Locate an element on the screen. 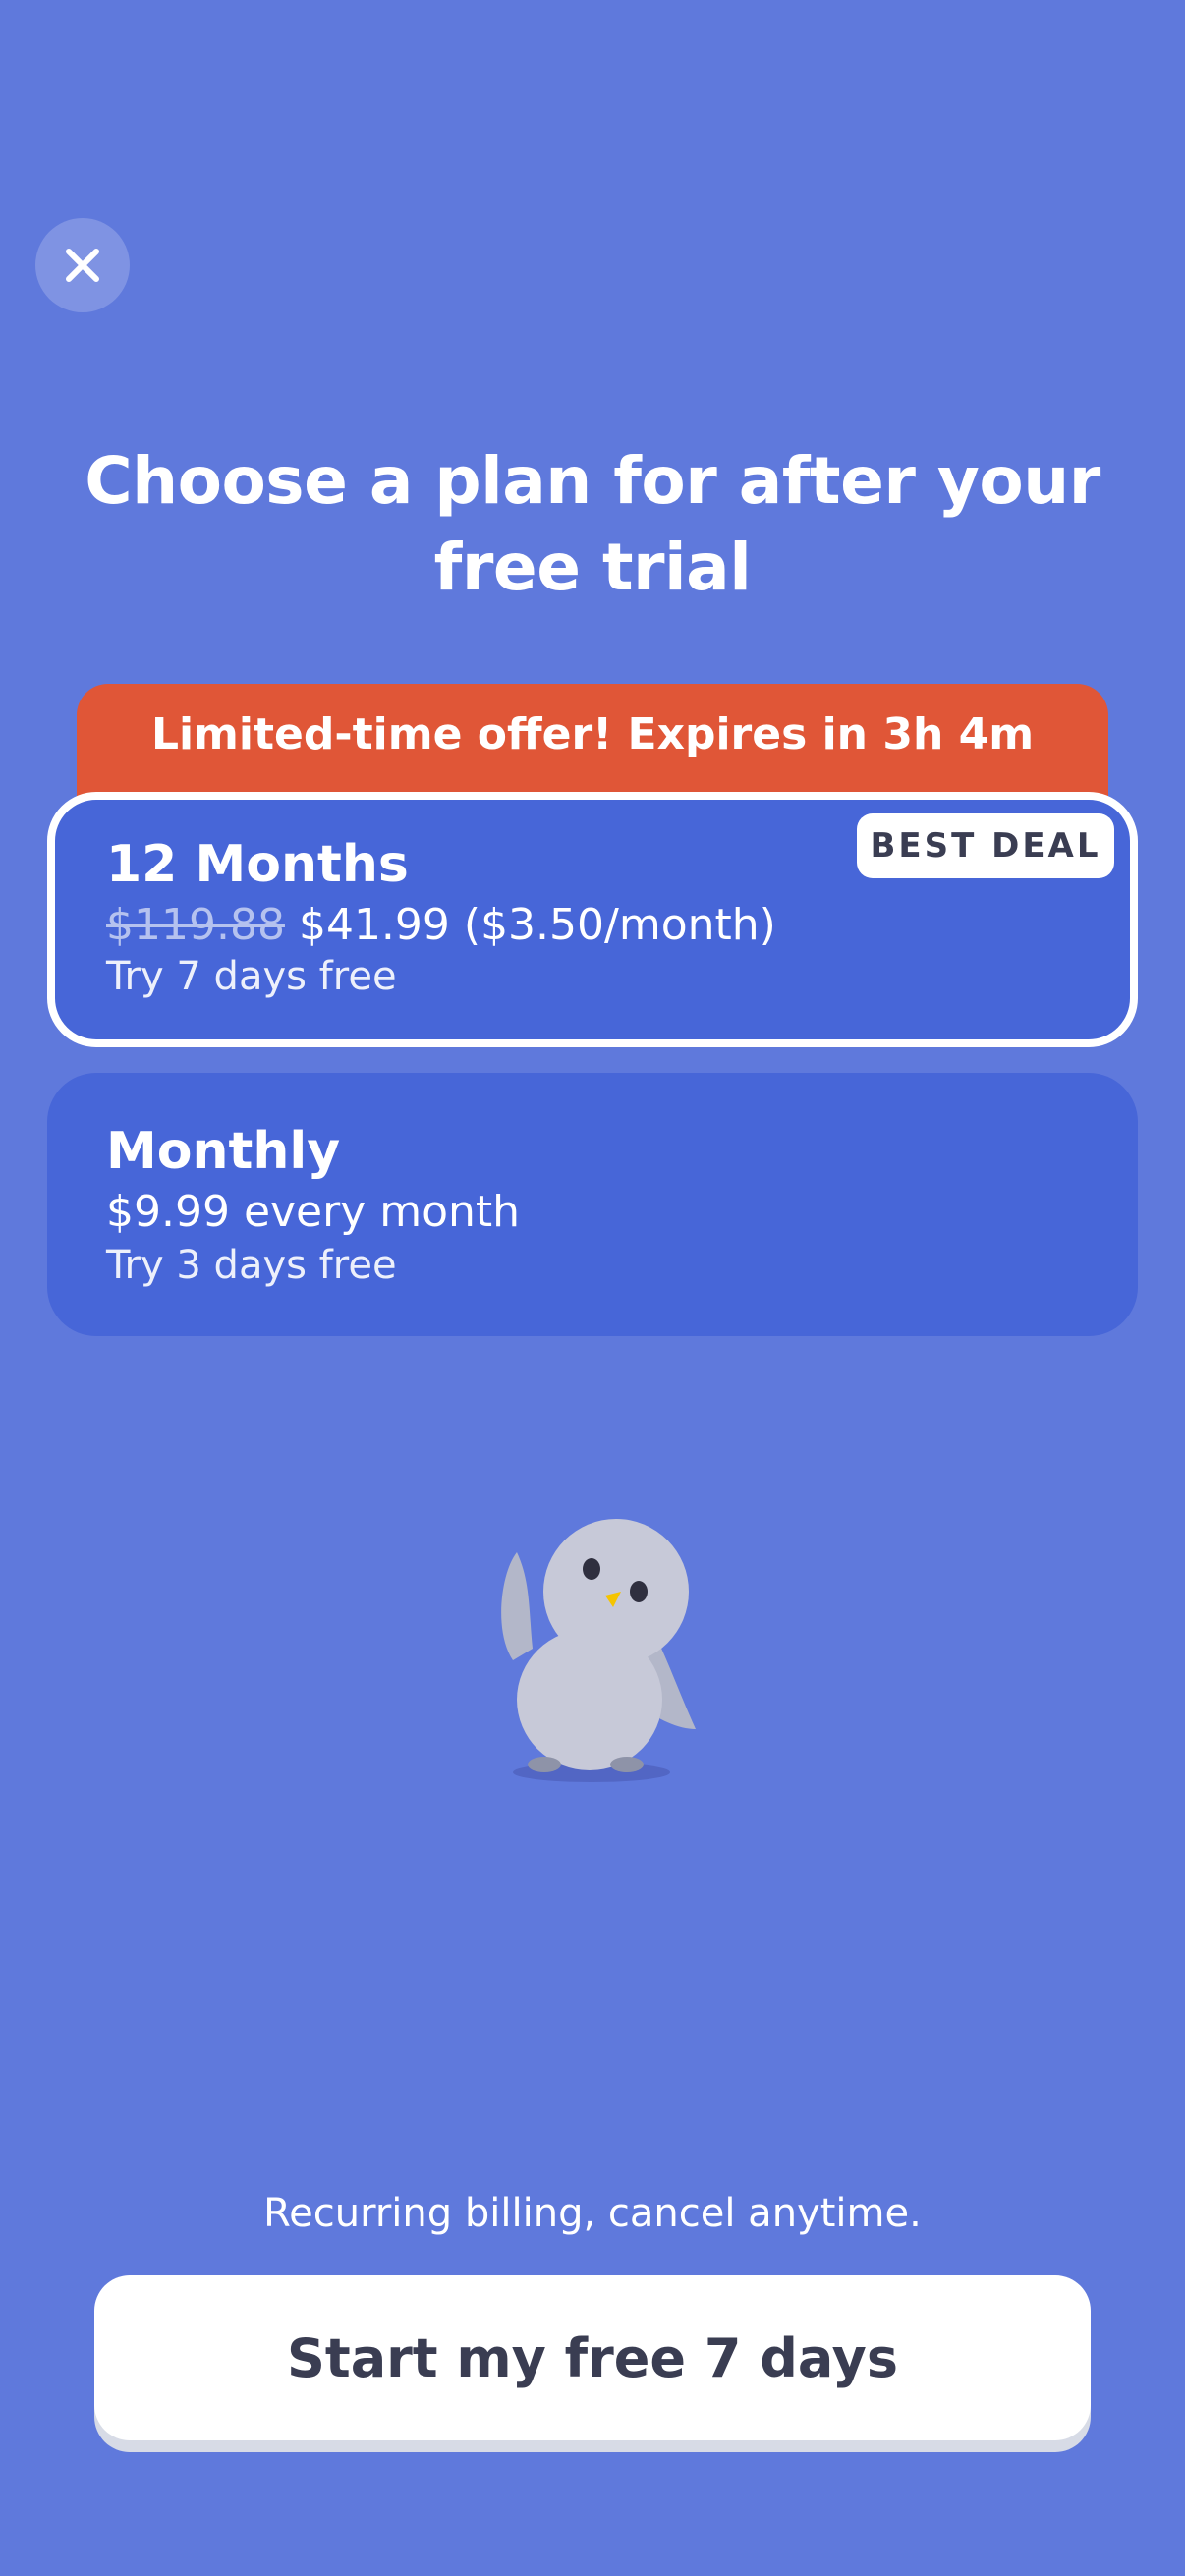  plan-name-12-months: 12 Months is located at coordinates (257, 864).